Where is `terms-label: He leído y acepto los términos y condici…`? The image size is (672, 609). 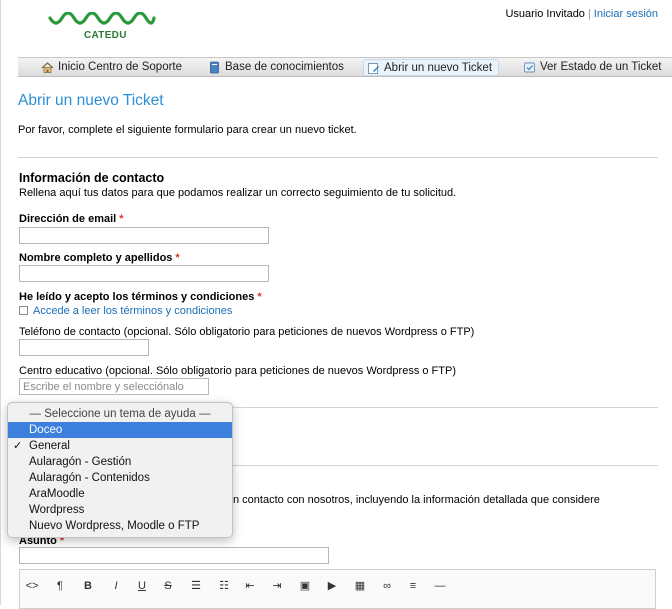 terms-label: He leído y acepto los términos y condici… is located at coordinates (140, 297).